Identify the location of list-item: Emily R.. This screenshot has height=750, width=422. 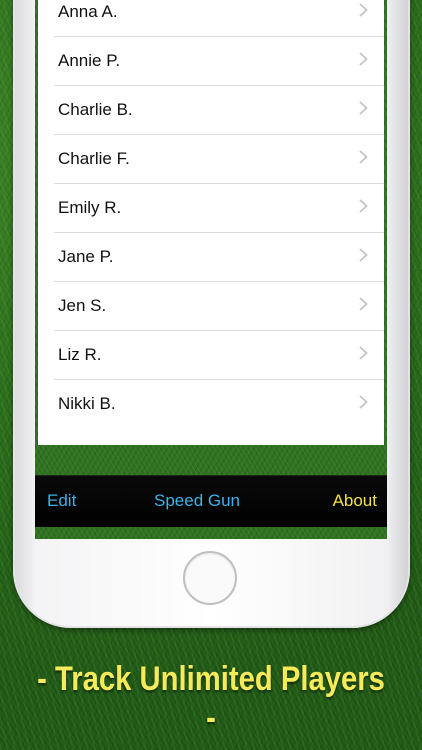
(219, 208).